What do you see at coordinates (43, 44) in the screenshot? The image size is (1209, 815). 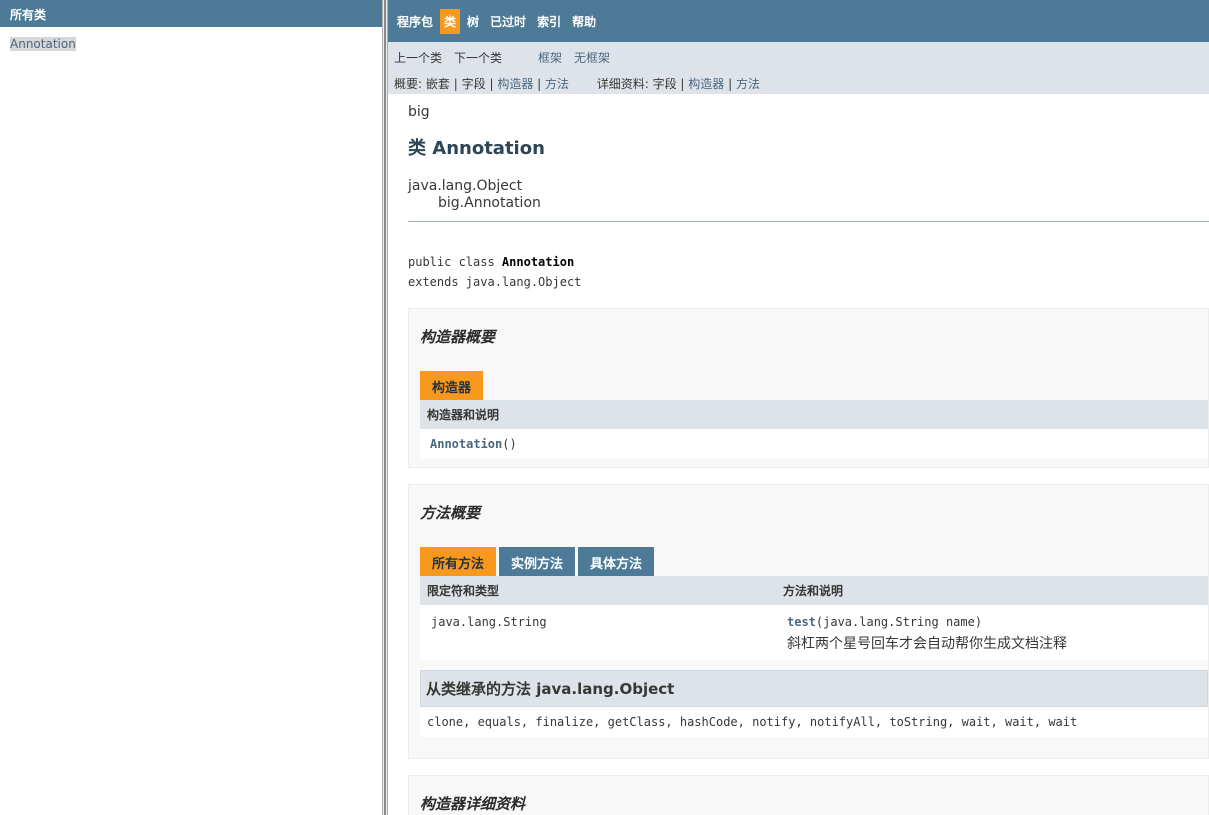 I see `class-link-annotation: Annotation` at bounding box center [43, 44].